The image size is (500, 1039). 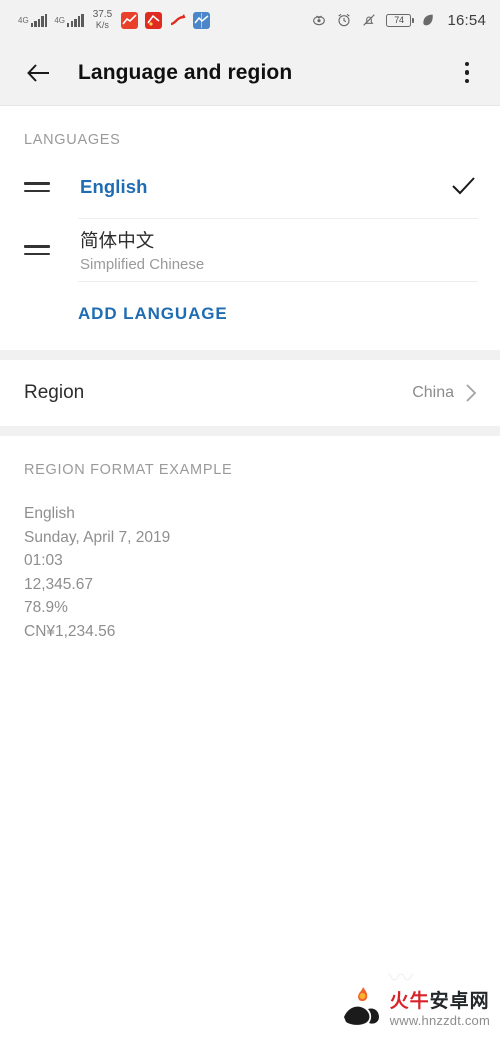 What do you see at coordinates (49, 513) in the screenshot?
I see `format-line-language: English` at bounding box center [49, 513].